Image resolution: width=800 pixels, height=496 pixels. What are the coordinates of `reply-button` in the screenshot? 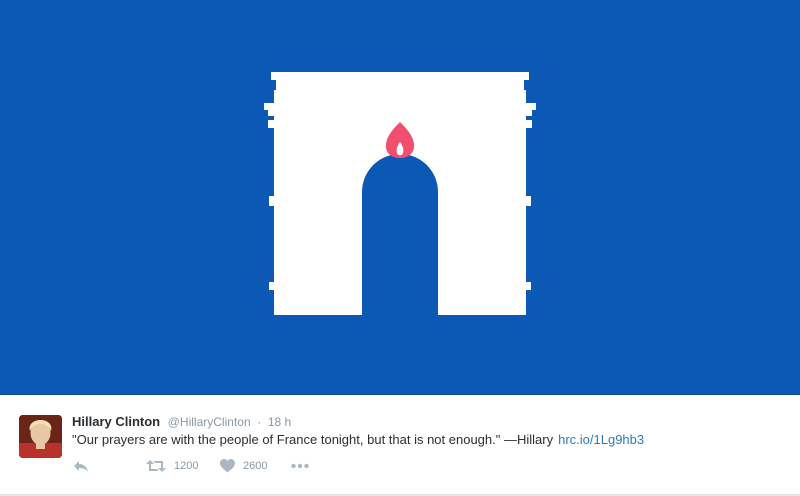 It's located at (81, 466).